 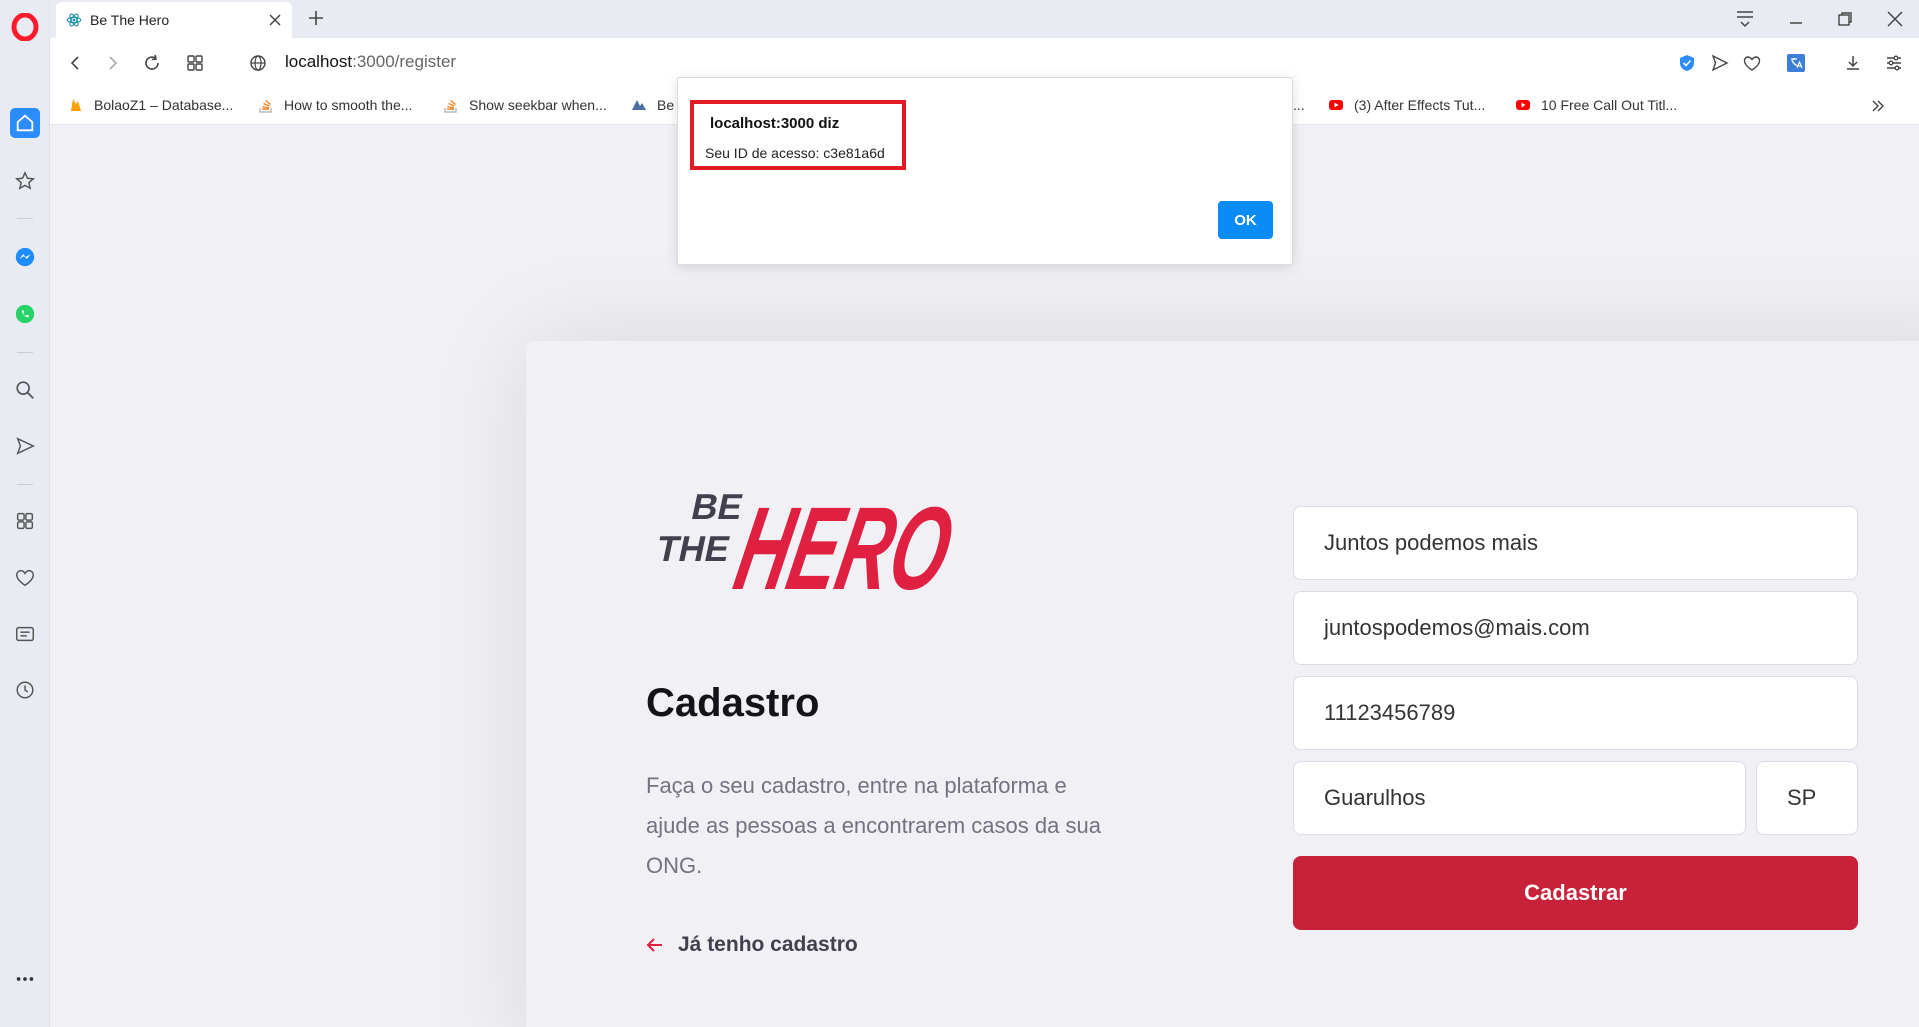 What do you see at coordinates (1575, 543) in the screenshot?
I see `ngo-name-input: Juntos podemos mais` at bounding box center [1575, 543].